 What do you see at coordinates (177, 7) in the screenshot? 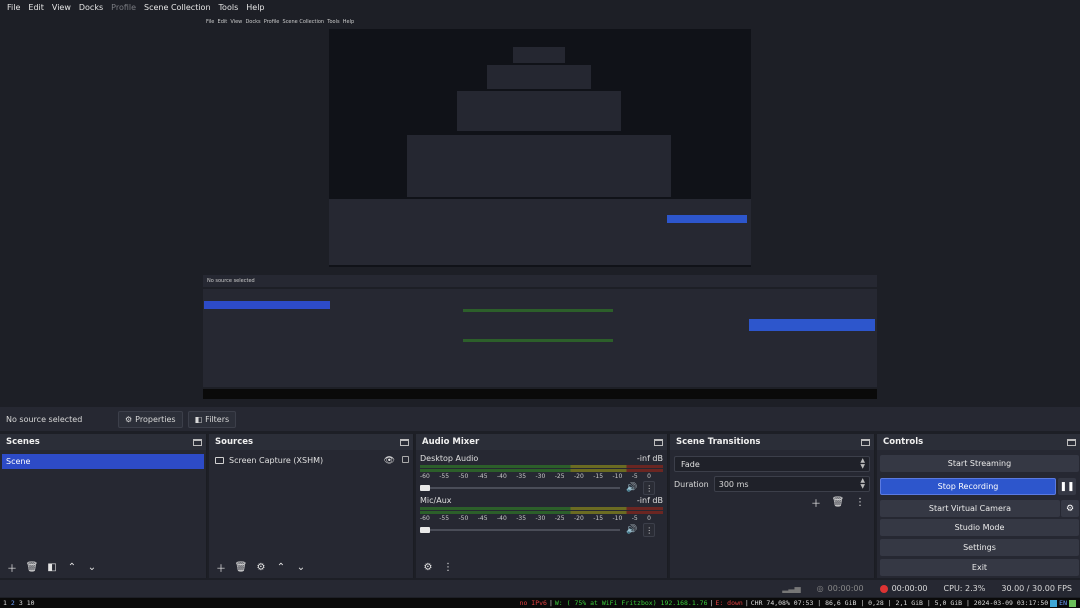
I see `menu-scene-collection: Scene Collection` at bounding box center [177, 7].